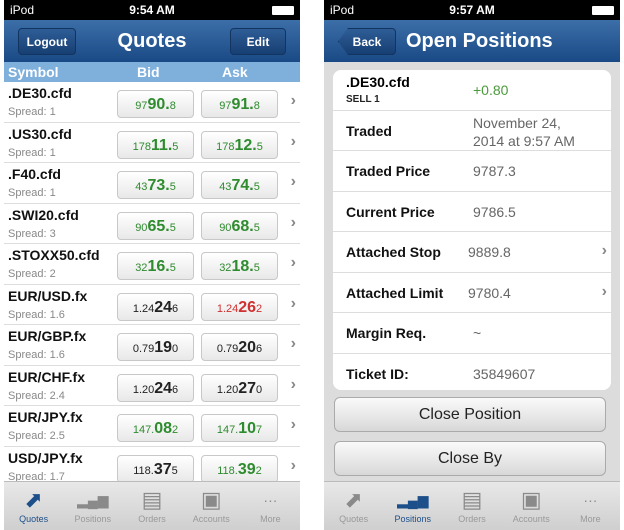 This screenshot has height=530, width=624. Describe the element at coordinates (258, 470) in the screenshot. I see `ask-fraction: 2` at that location.